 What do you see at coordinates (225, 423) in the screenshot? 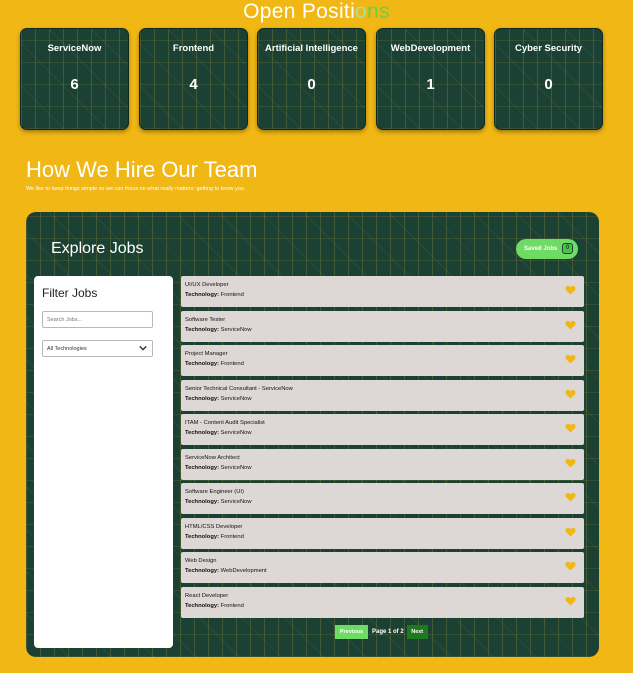
I see `job-title: ITAM - Content Audit Specialist` at bounding box center [225, 423].